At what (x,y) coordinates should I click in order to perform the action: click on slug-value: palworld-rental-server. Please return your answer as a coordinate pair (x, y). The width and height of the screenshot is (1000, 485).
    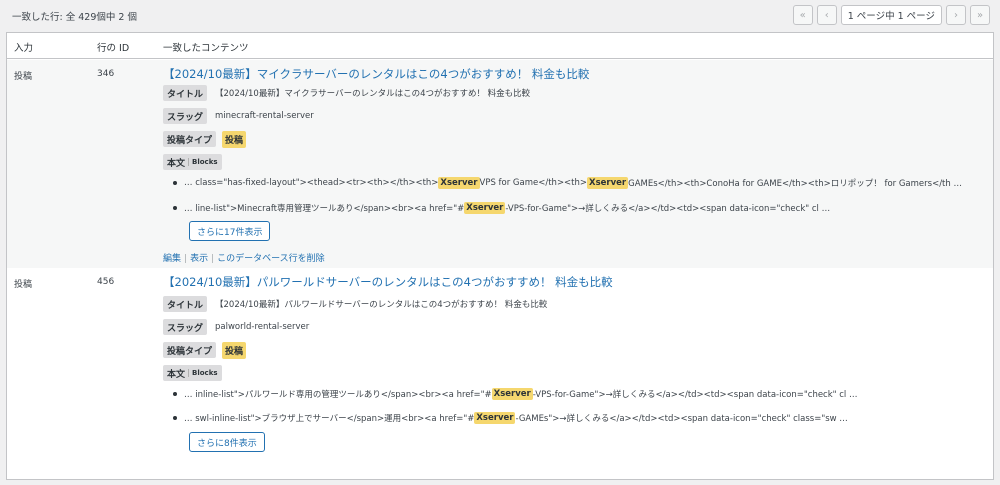
    Looking at the image, I should click on (262, 327).